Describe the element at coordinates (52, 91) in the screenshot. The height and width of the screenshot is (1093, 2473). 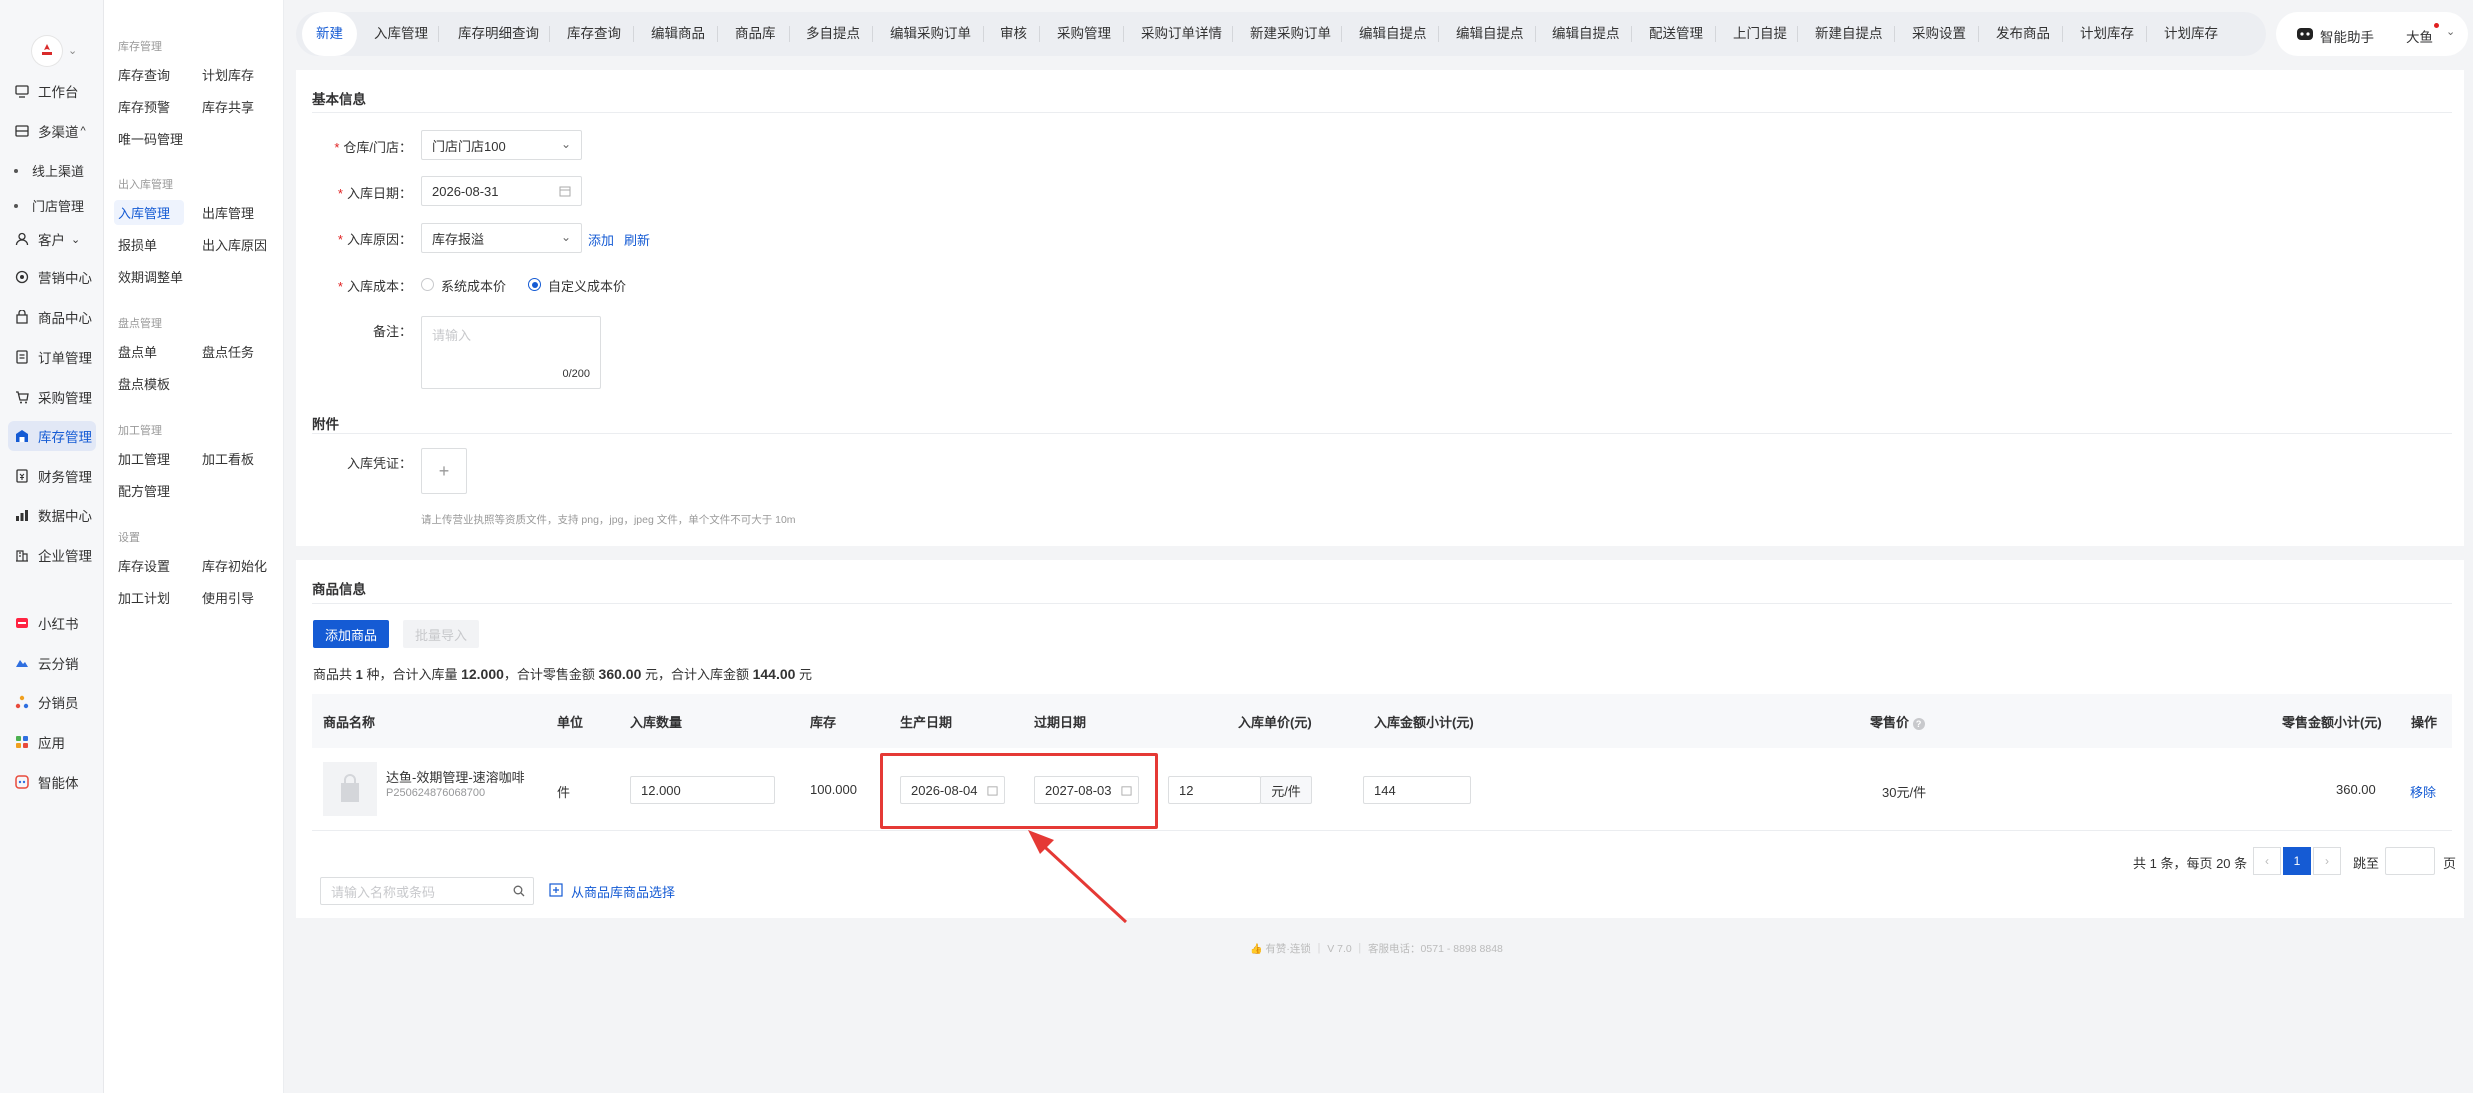
I see `rail-item-workbench: 工作台` at that location.